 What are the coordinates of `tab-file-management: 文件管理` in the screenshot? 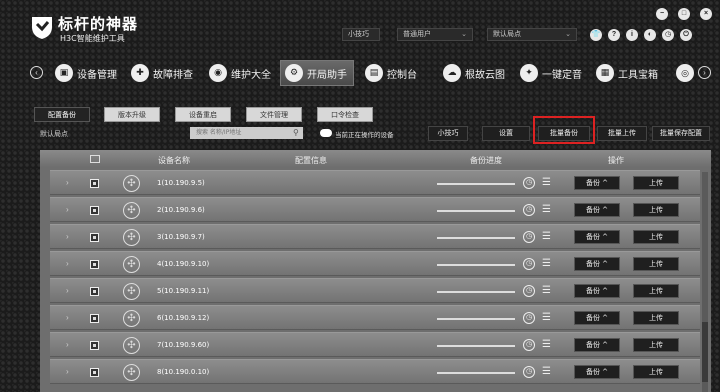 It's located at (274, 114).